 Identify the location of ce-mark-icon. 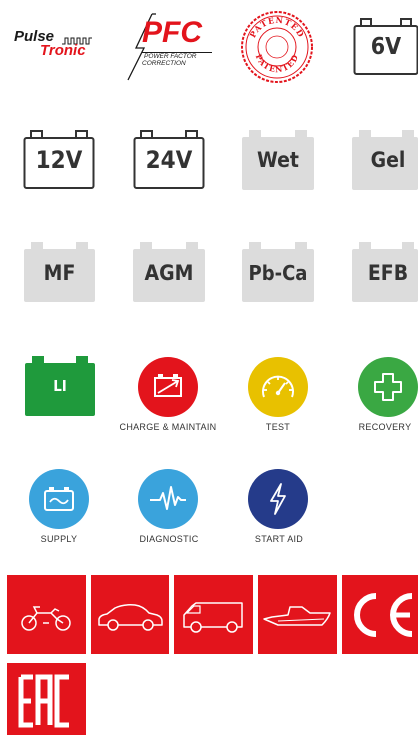
(383, 615).